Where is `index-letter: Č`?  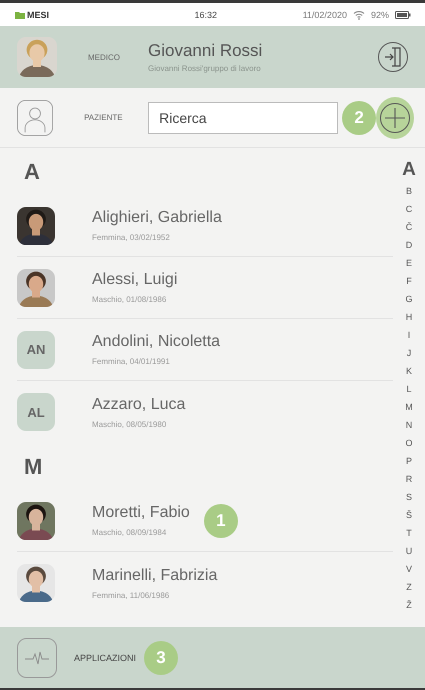 index-letter: Č is located at coordinates (409, 227).